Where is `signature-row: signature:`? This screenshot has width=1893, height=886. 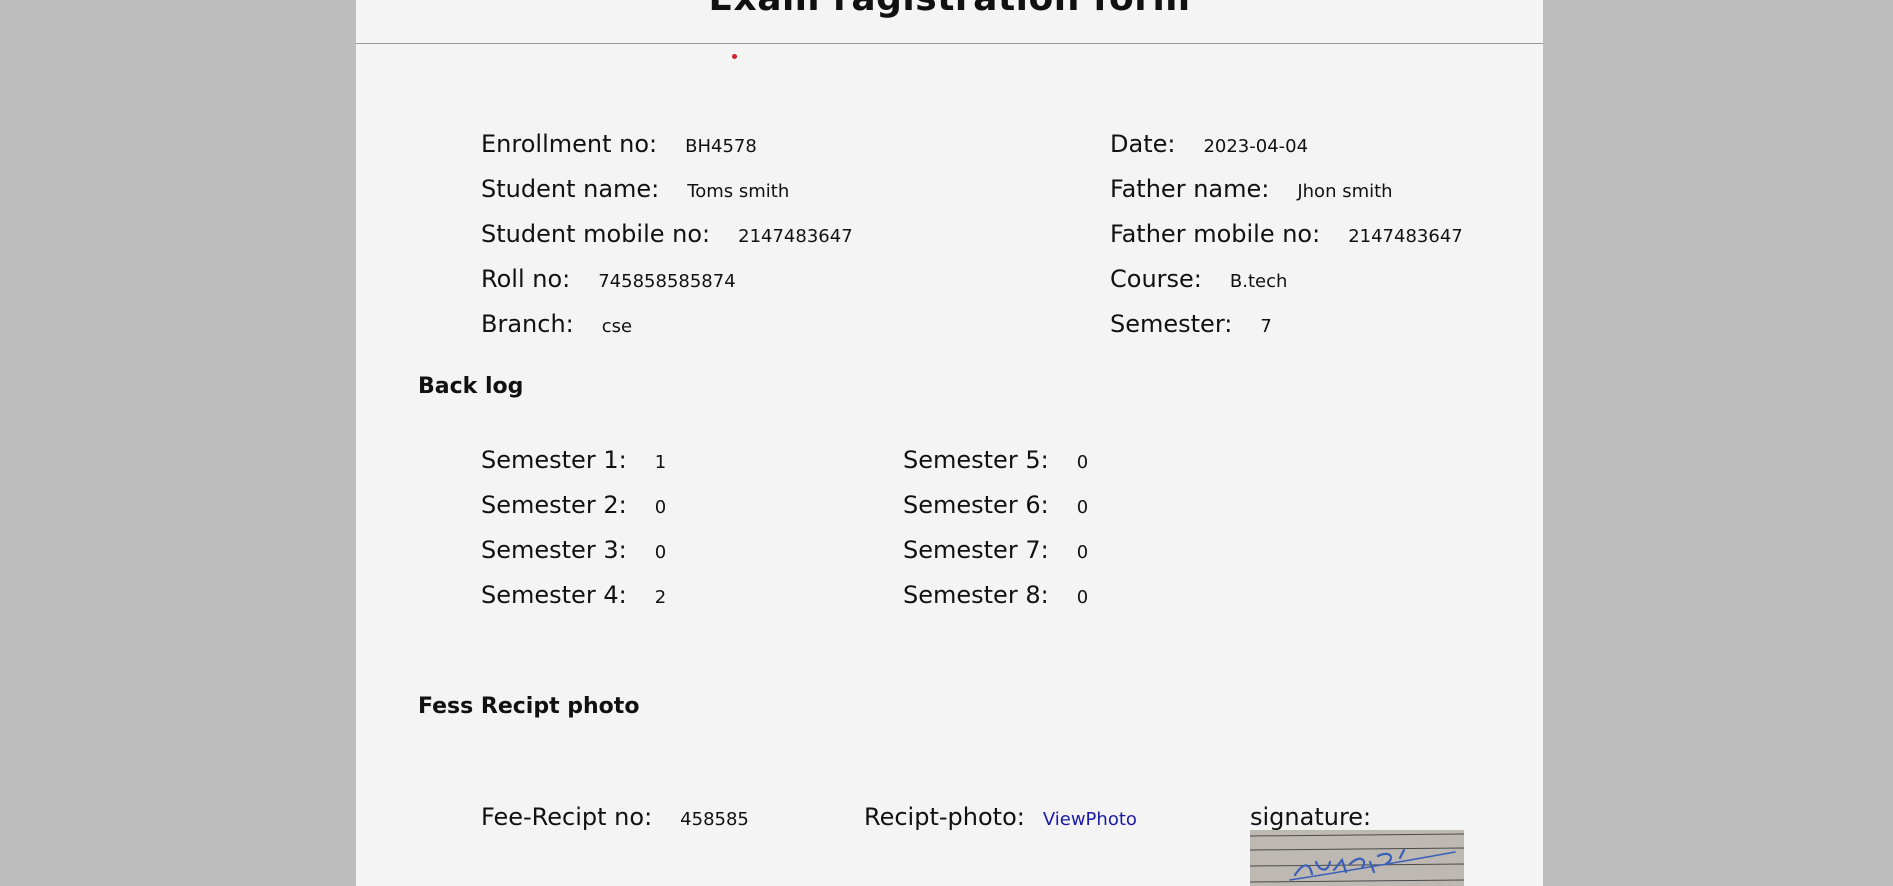
signature-row: signature: is located at coordinates (1310, 817).